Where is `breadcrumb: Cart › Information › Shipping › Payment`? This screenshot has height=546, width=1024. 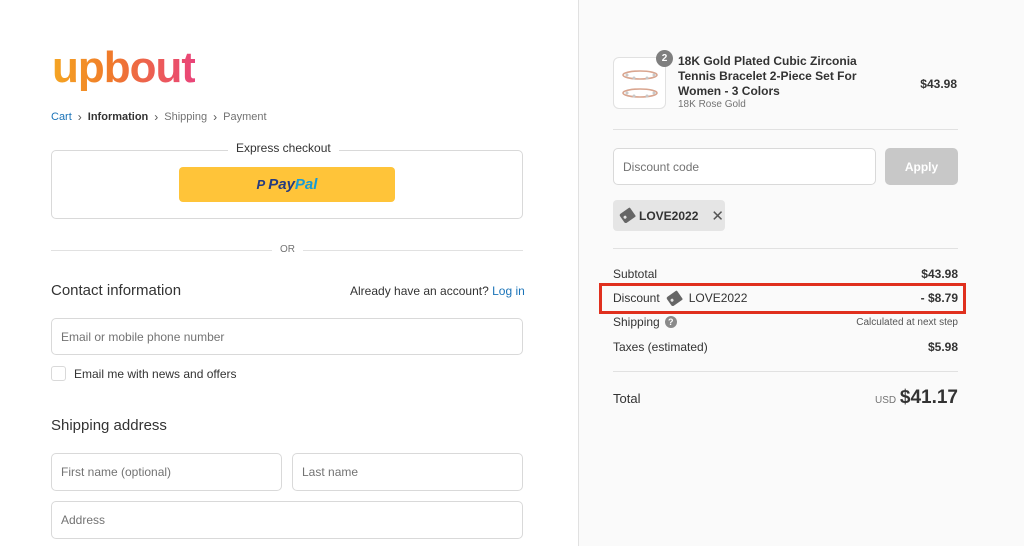
breadcrumb: Cart › Information › Shipping › Payment is located at coordinates (159, 117).